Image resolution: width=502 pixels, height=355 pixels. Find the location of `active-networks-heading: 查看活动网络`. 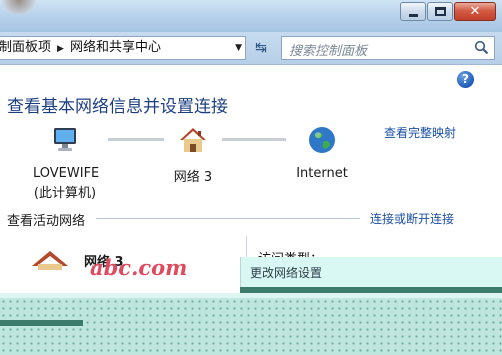

active-networks-heading: 查看活动网络 is located at coordinates (46, 221).